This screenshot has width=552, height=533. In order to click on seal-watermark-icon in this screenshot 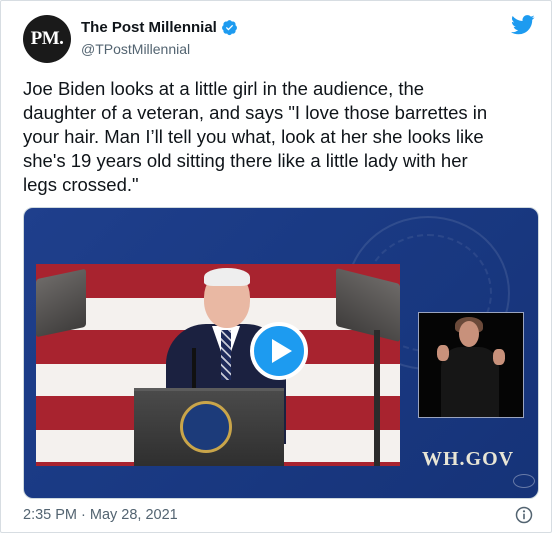, I will do `click(524, 481)`.